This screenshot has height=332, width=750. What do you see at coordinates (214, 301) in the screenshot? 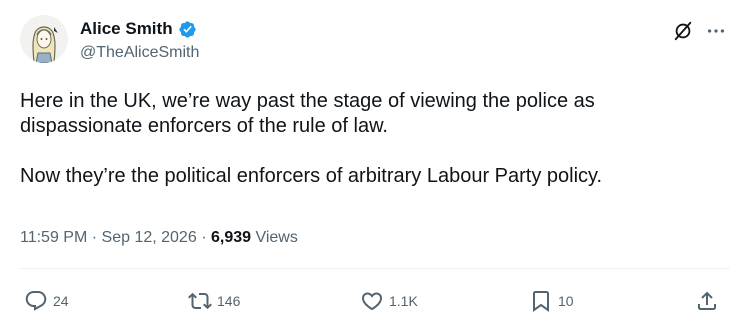
I see `repost-button: 146` at bounding box center [214, 301].